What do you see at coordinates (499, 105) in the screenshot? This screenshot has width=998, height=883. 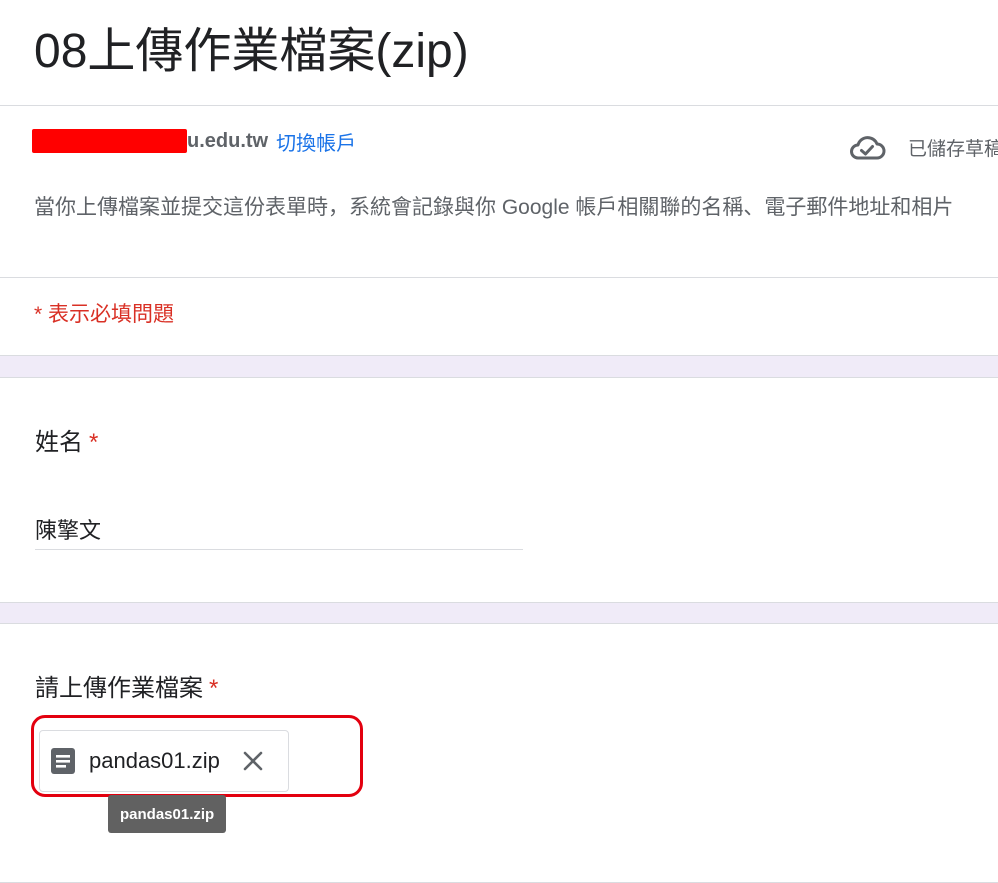 I see `header-divider` at bounding box center [499, 105].